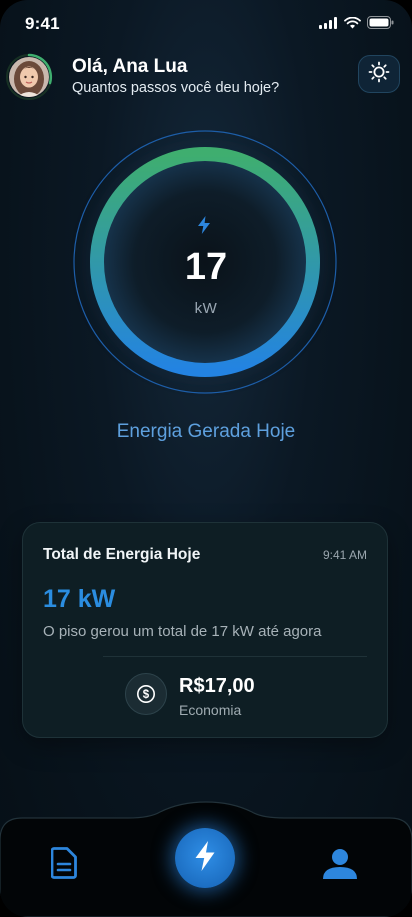 The image size is (412, 917). I want to click on wifi-icon, so click(352, 25).